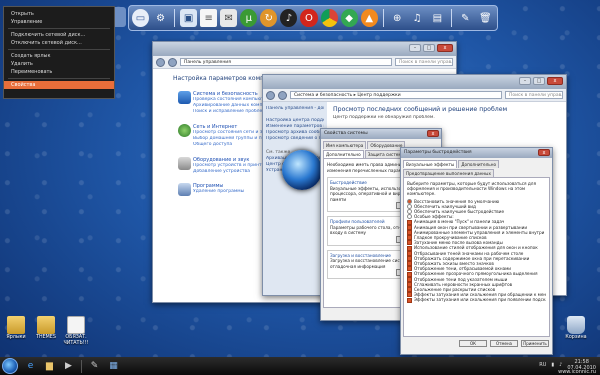 This screenshot has height=375, width=600. Describe the element at coordinates (59, 56) in the screenshot. I see `menu-item-create-shortcut: Создать ярлык` at that location.